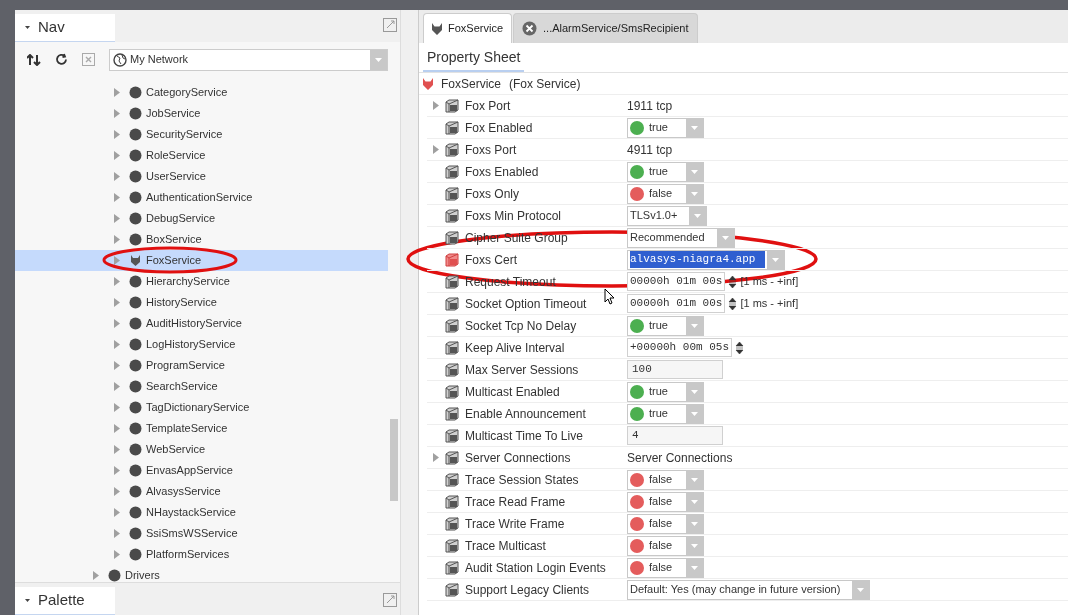 This screenshot has height=615, width=1068. What do you see at coordinates (201, 344) in the screenshot?
I see `tree-item: LogHistoryService` at bounding box center [201, 344].